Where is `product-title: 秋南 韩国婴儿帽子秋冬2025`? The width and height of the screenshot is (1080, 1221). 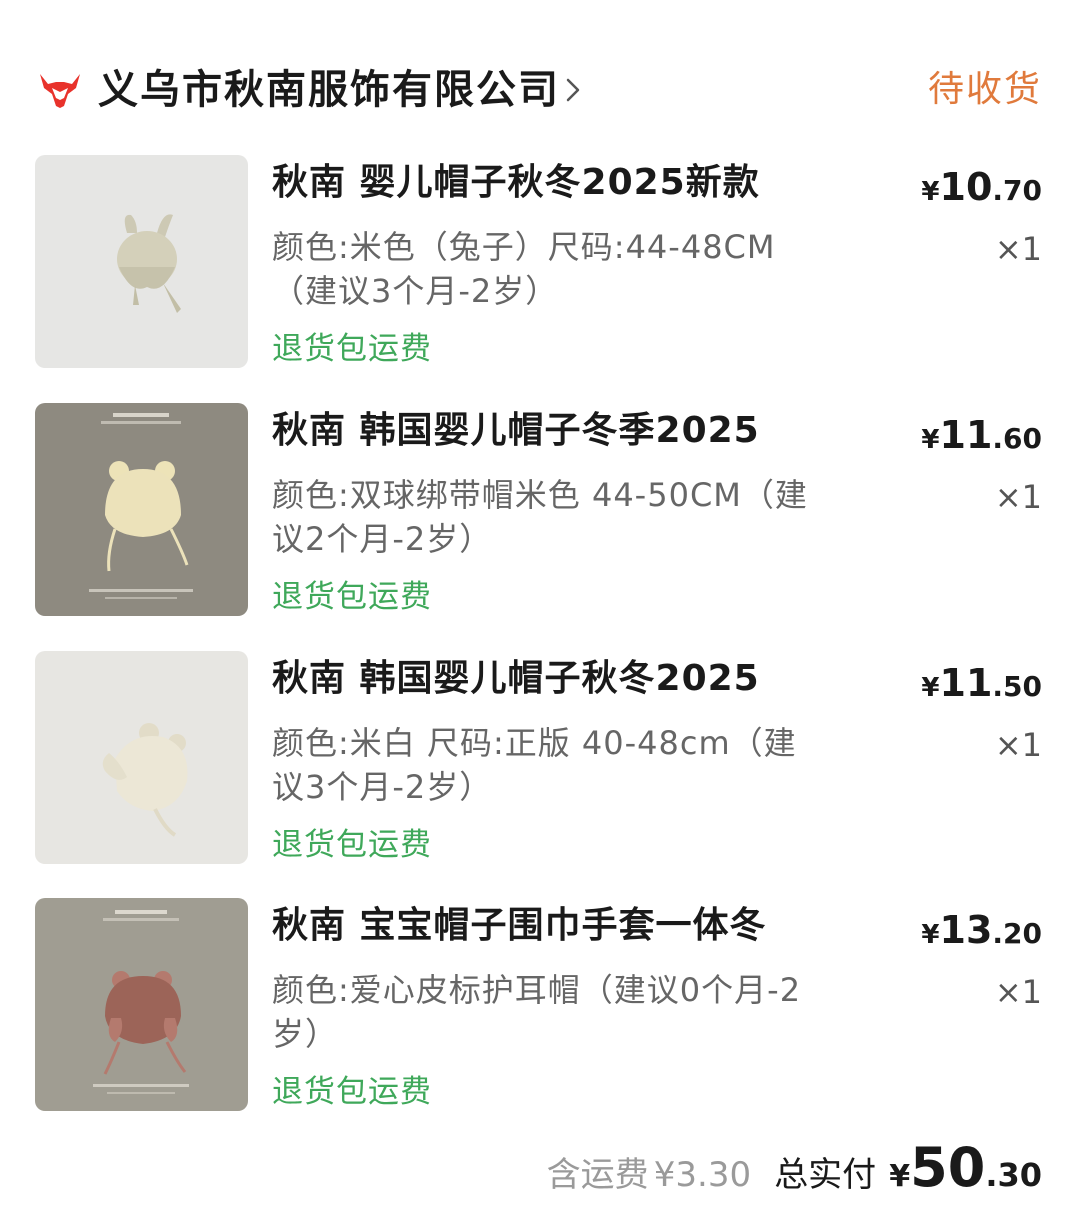
product-title: 秋南 韩国婴儿帽子秋冬2025 is located at coordinates (516, 679).